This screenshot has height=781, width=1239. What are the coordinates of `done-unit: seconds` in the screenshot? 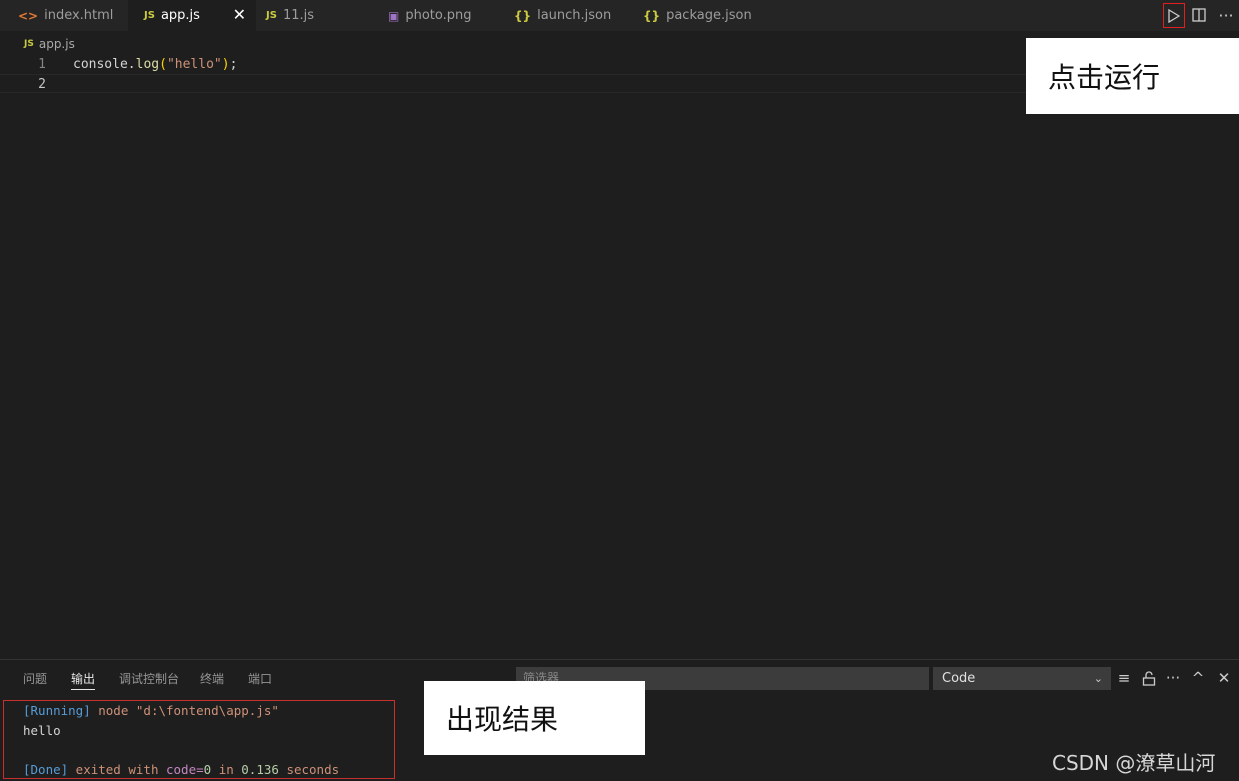 It's located at (309, 769).